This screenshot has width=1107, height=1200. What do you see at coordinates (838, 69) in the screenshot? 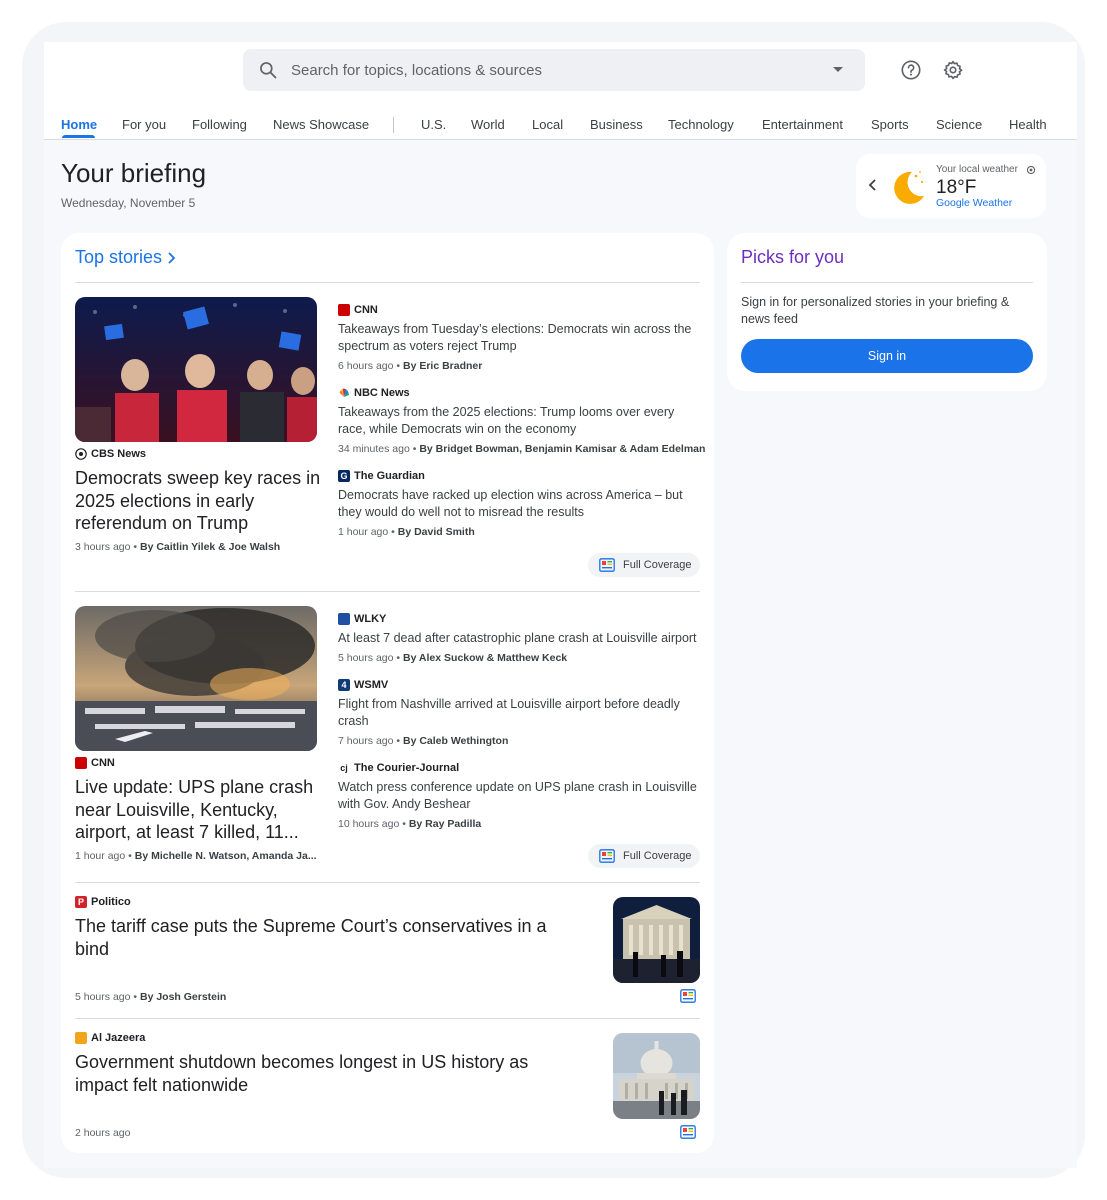
I see `search-options-dropdown-icon` at bounding box center [838, 69].